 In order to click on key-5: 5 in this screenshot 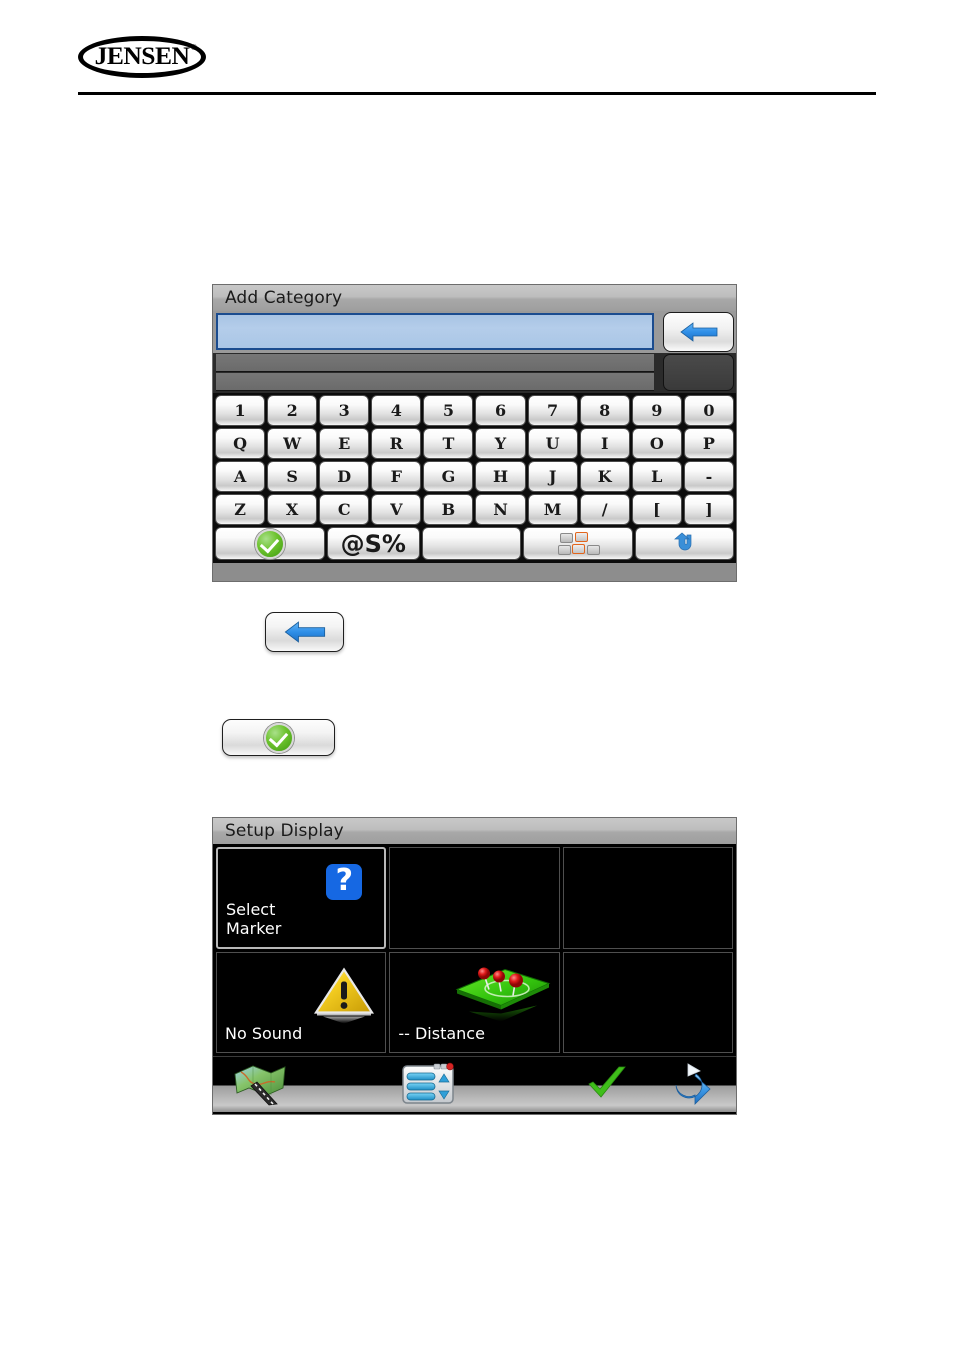, I will do `click(448, 410)`.